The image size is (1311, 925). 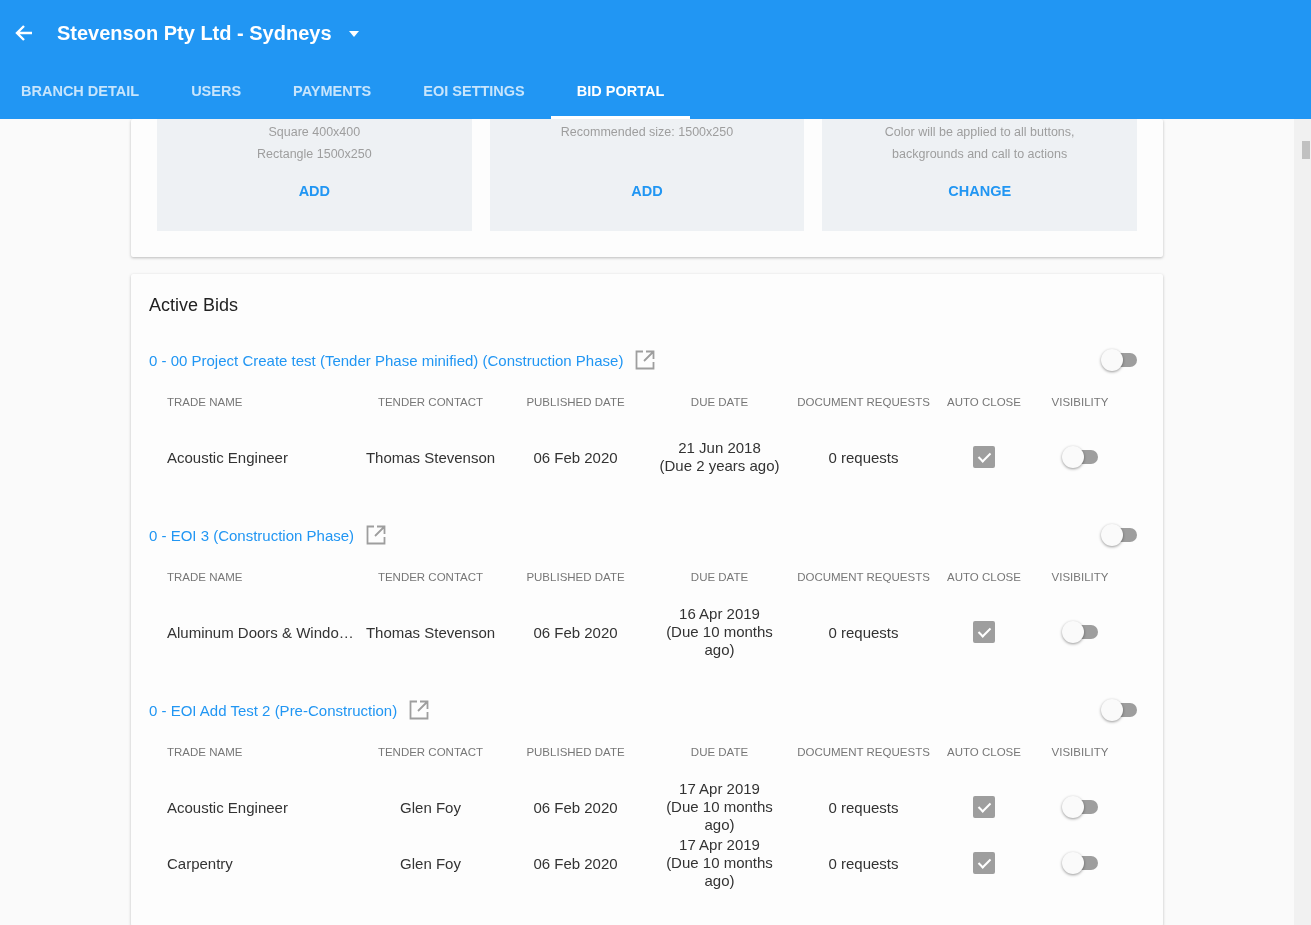 I want to click on tab: EOI SETTINGS, so click(x=474, y=92).